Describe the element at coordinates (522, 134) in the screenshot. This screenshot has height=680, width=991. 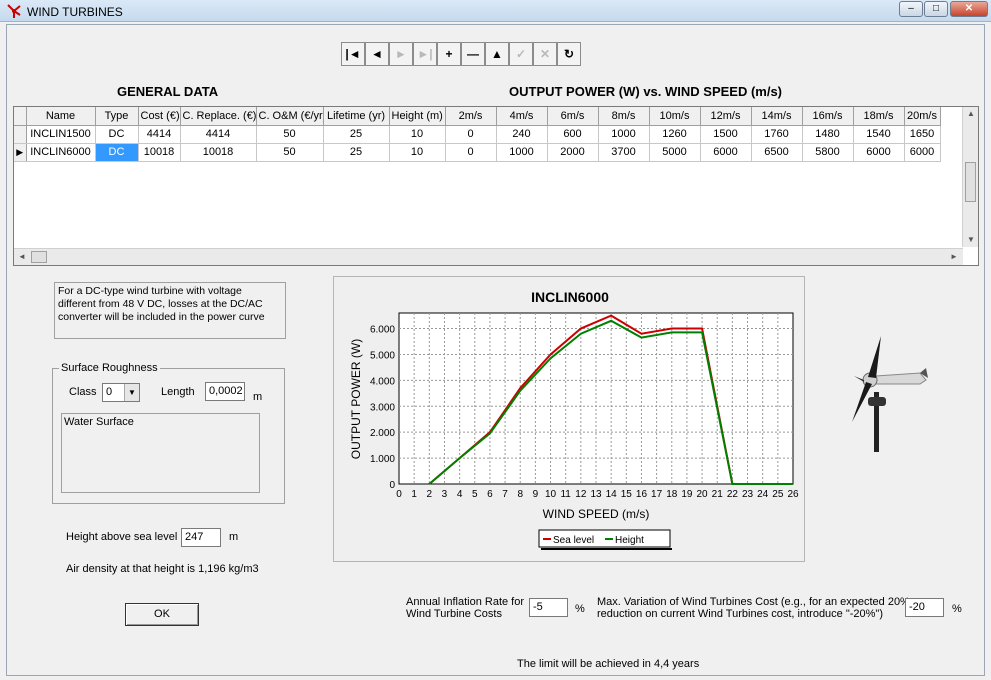
I see `table-cell: 240` at that location.